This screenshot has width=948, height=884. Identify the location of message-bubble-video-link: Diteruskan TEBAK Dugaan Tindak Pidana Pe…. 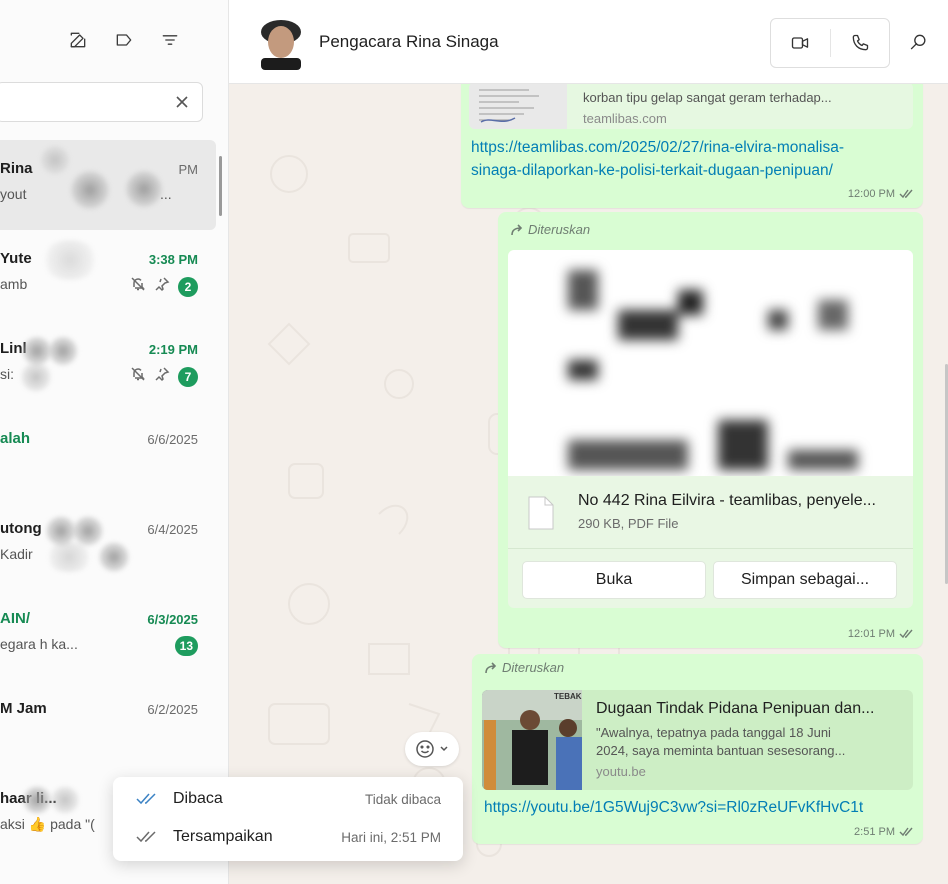
(697, 749).